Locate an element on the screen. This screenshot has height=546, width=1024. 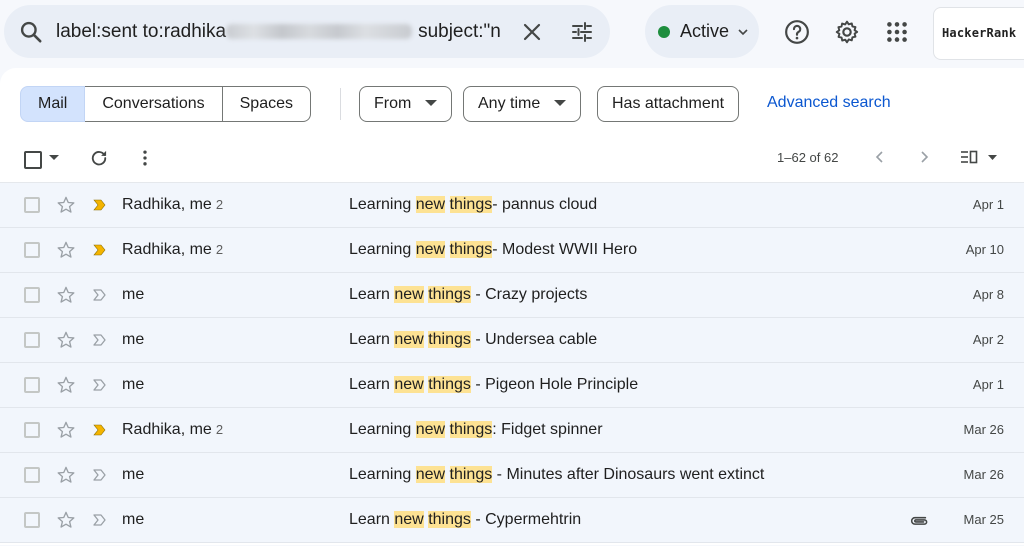
split-pane-toggle-icon is located at coordinates (978, 157).